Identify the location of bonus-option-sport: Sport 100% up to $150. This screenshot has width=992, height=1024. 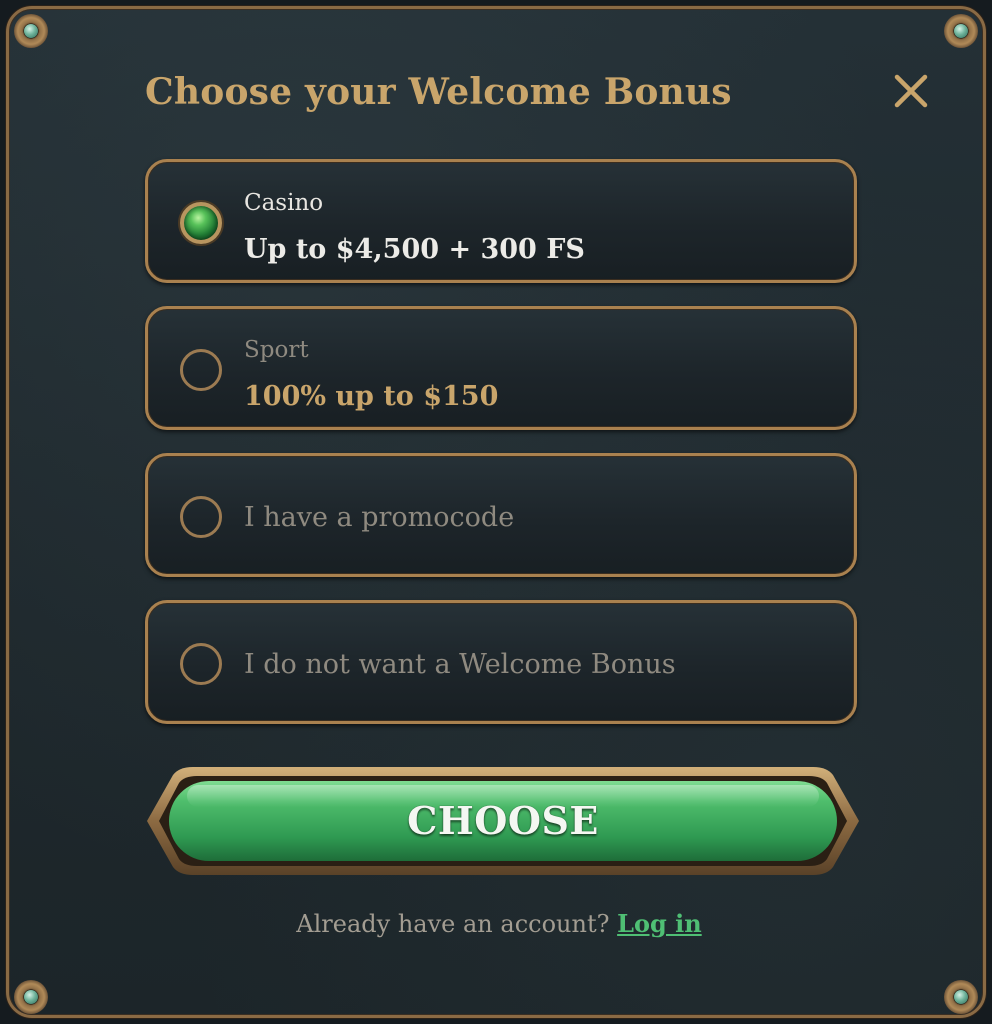
(501, 368).